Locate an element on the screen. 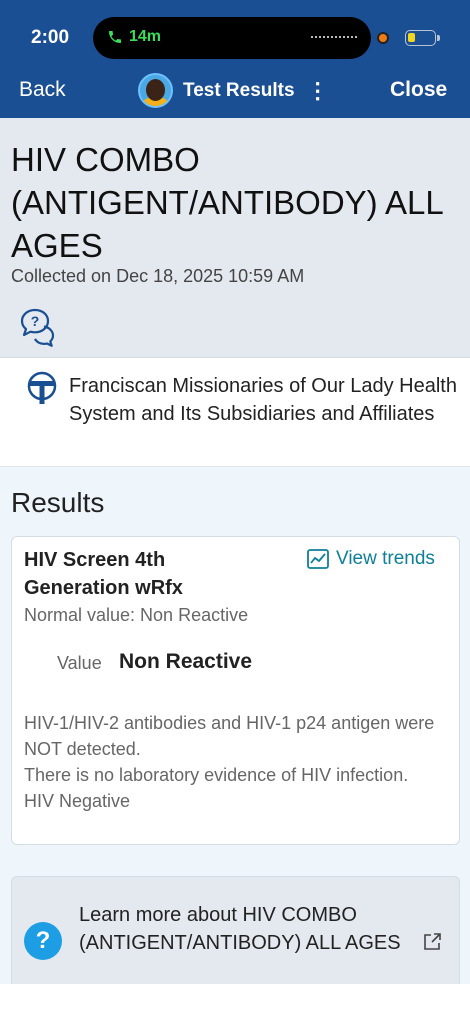 The image size is (470, 1024). result-value: Non Reactive is located at coordinates (186, 661).